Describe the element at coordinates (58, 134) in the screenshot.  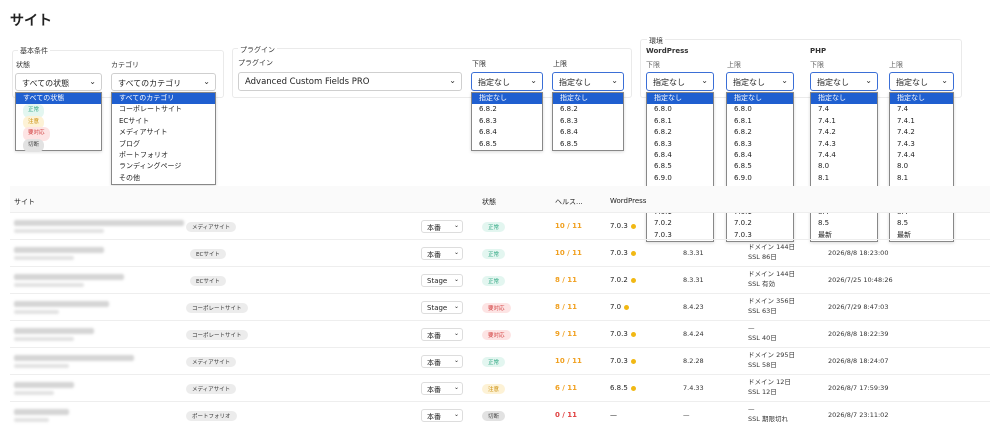
I see `dropdown-option: 要対応` at that location.